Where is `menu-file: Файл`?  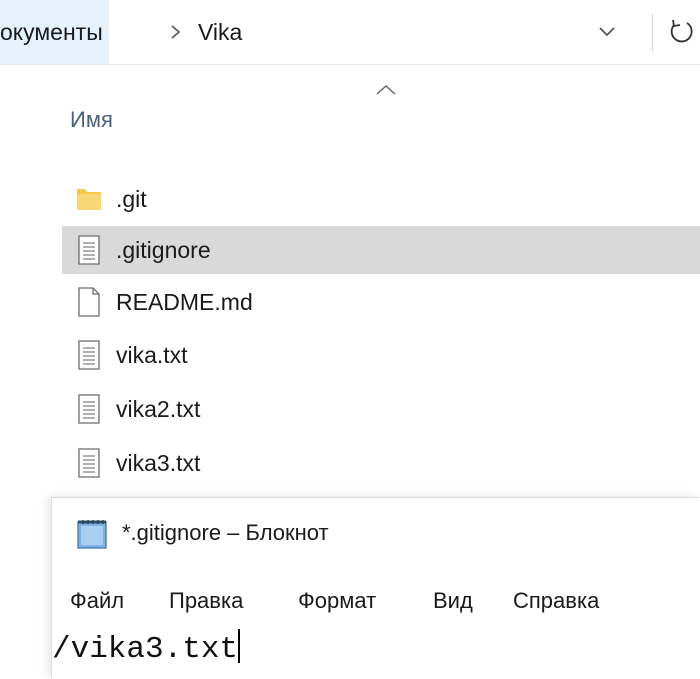
menu-file: Файл is located at coordinates (97, 601).